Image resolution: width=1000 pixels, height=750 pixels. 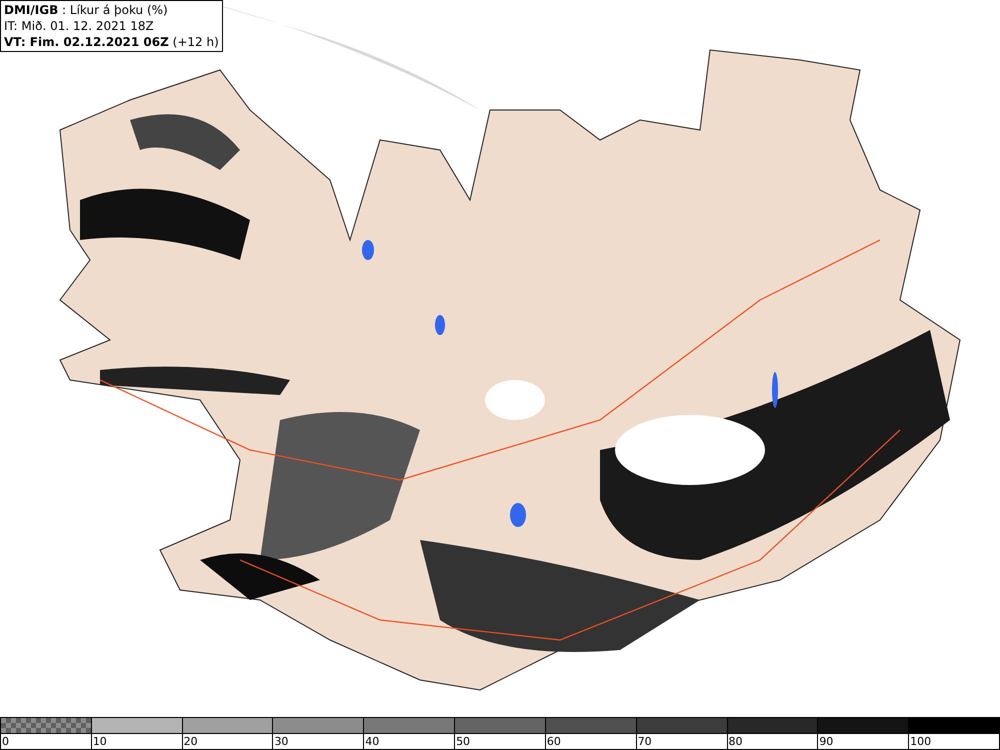 What do you see at coordinates (99, 741) in the screenshot?
I see `legend-label: 10` at bounding box center [99, 741].